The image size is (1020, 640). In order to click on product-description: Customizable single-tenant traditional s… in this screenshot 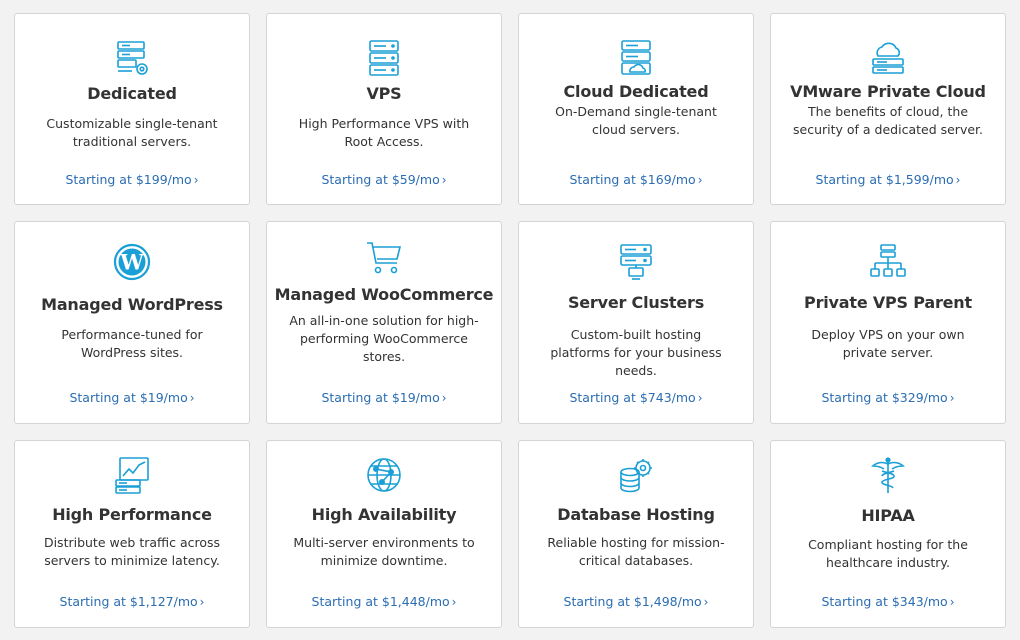, I will do `click(132, 132)`.